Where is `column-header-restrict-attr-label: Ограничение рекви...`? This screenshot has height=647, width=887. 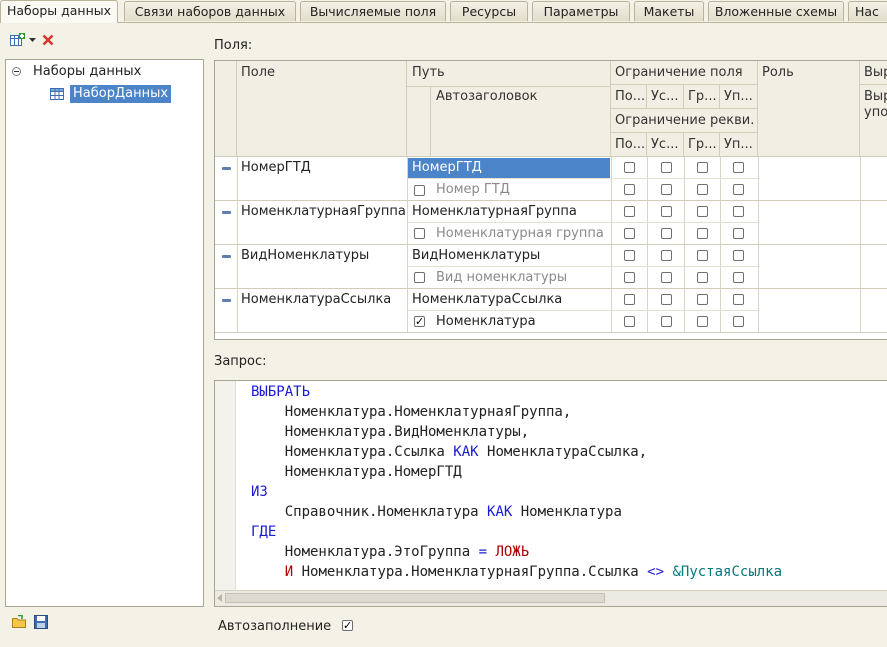
column-header-restrict-attr-label: Ограничение рекви... is located at coordinates (685, 120).